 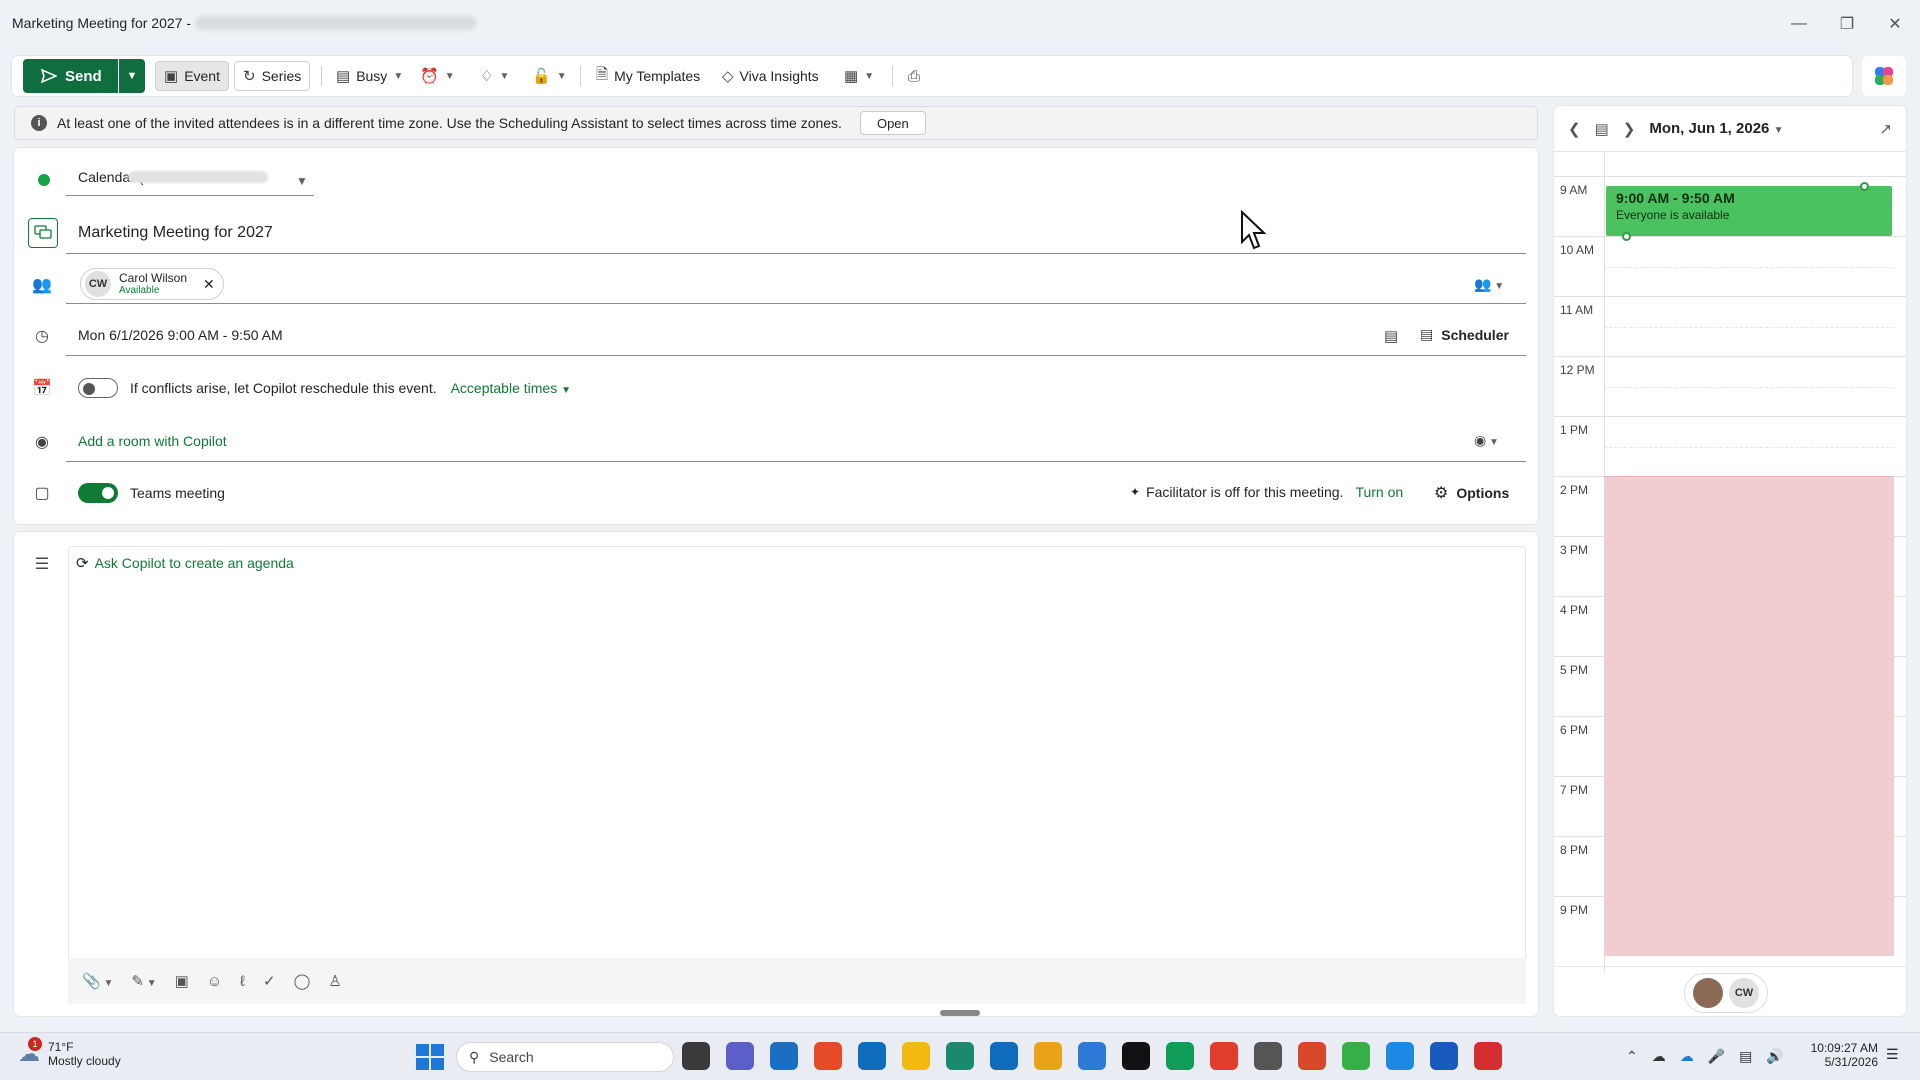 What do you see at coordinates (269, 981) in the screenshot?
I see `spellcheck-icon: ✓` at bounding box center [269, 981].